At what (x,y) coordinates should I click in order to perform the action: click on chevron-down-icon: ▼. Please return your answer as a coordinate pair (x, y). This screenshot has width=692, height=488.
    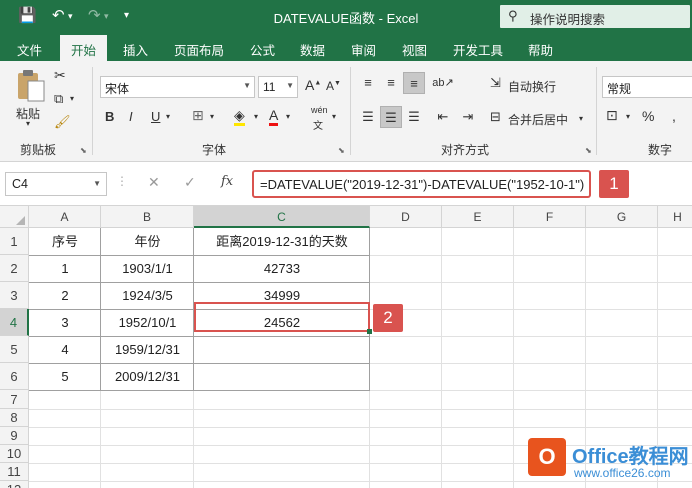
    Looking at the image, I should click on (247, 85).